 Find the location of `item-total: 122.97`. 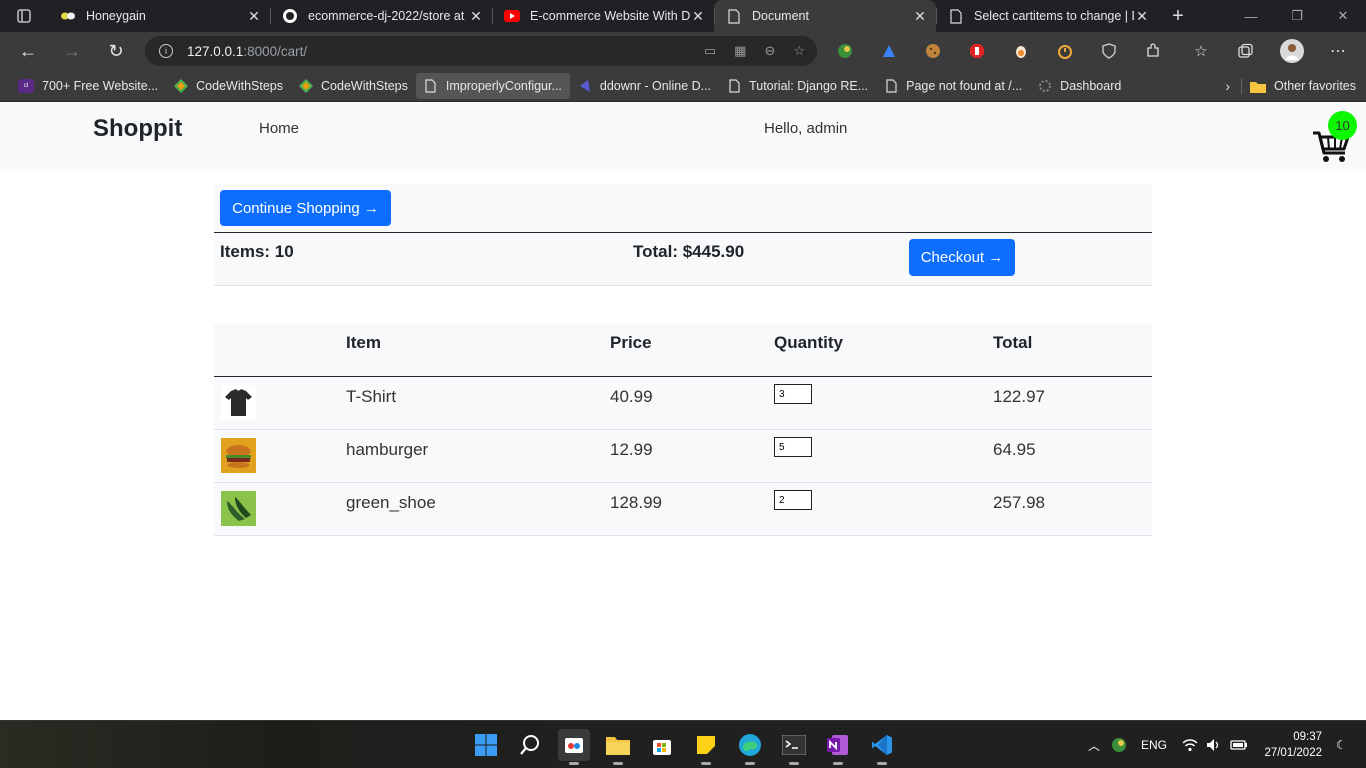

item-total: 122.97 is located at coordinates (1019, 396).